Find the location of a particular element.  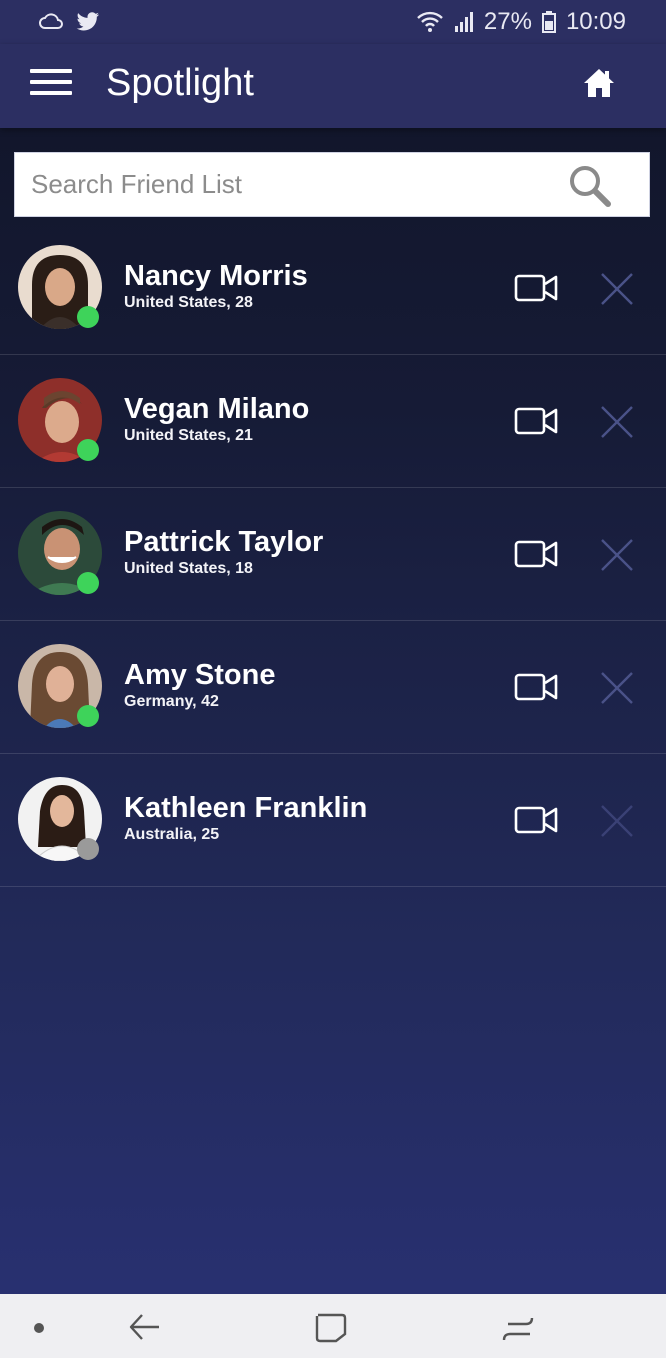

friend-name: Nancy Morris is located at coordinates (216, 276).